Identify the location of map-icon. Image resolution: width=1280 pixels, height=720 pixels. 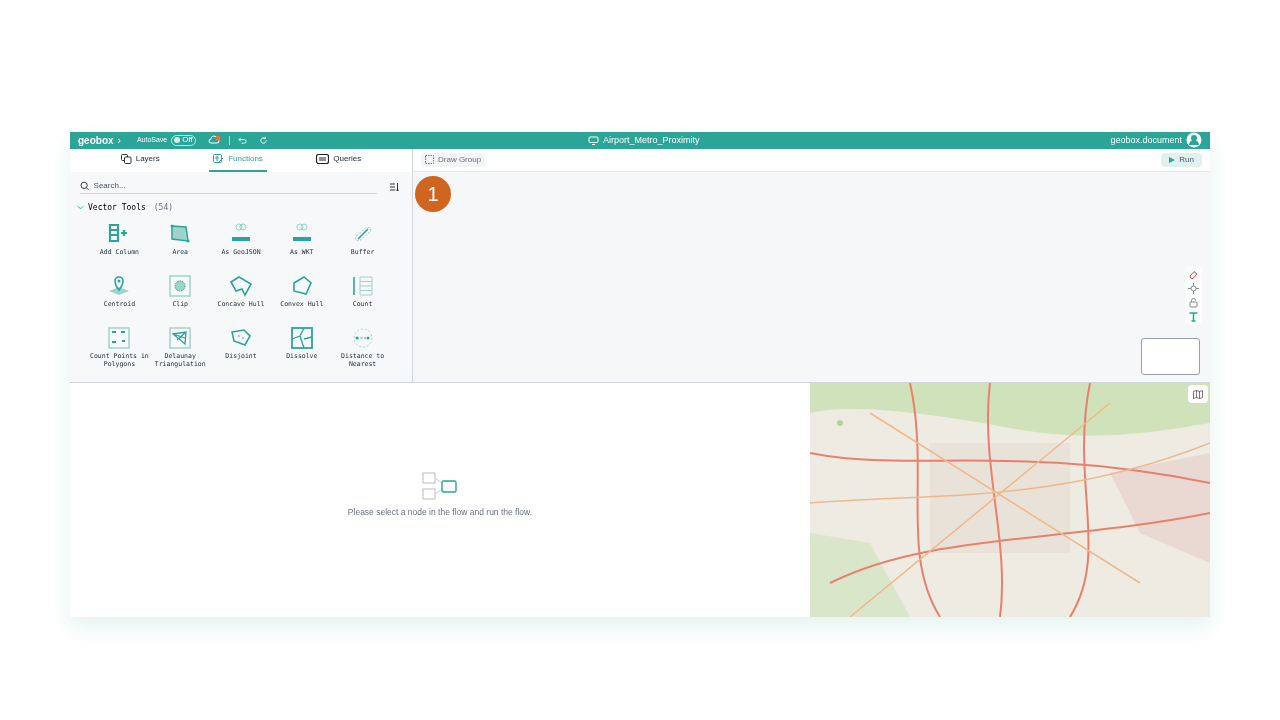
(1198, 394).